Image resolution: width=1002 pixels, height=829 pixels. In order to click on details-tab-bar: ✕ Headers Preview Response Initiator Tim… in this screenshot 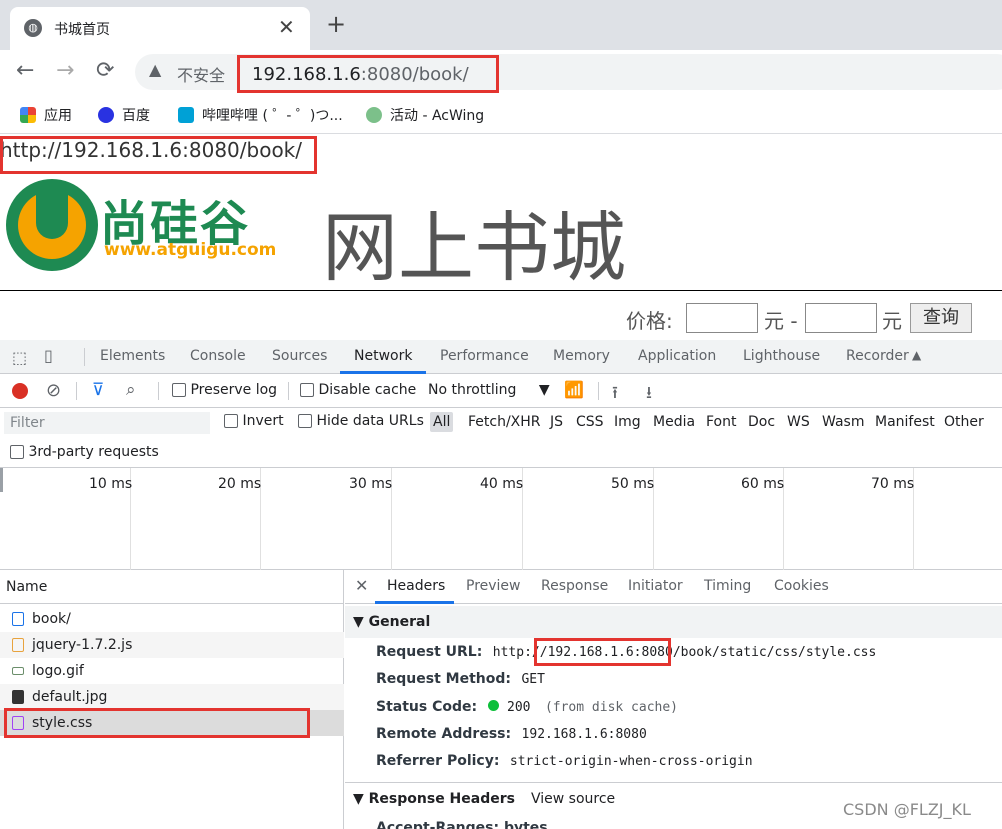, I will do `click(673, 587)`.